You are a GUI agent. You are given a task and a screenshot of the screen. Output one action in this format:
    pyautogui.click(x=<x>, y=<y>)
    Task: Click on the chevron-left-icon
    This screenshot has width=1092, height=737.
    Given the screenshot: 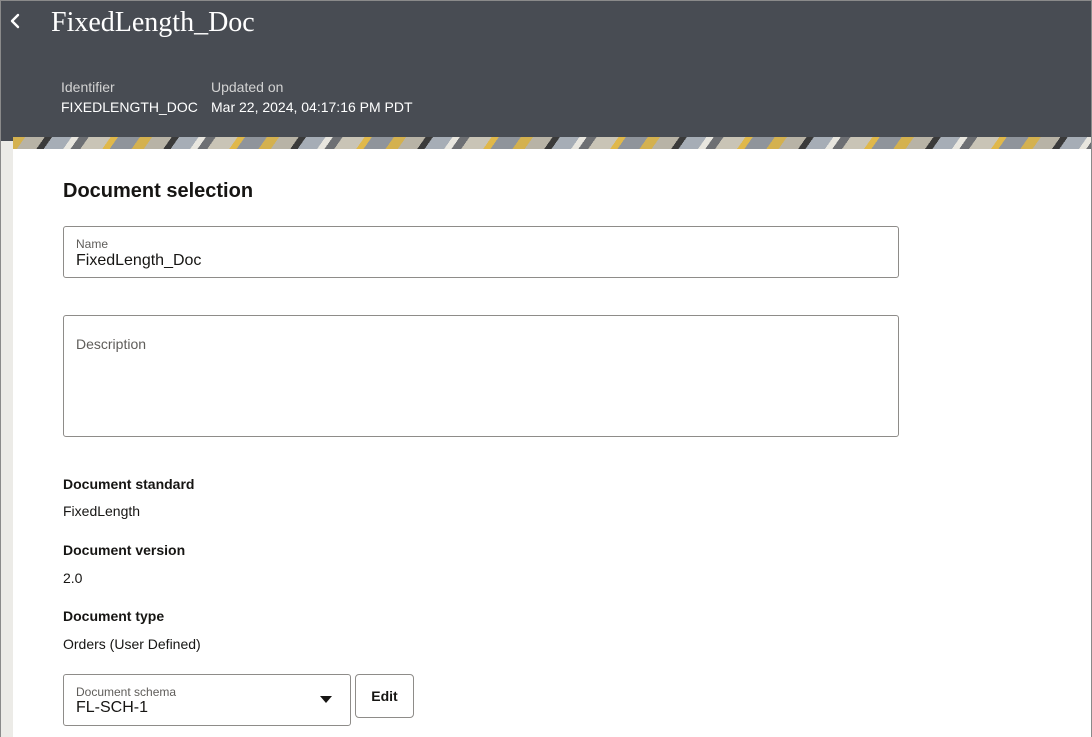 What is the action you would take?
    pyautogui.click(x=15, y=23)
    